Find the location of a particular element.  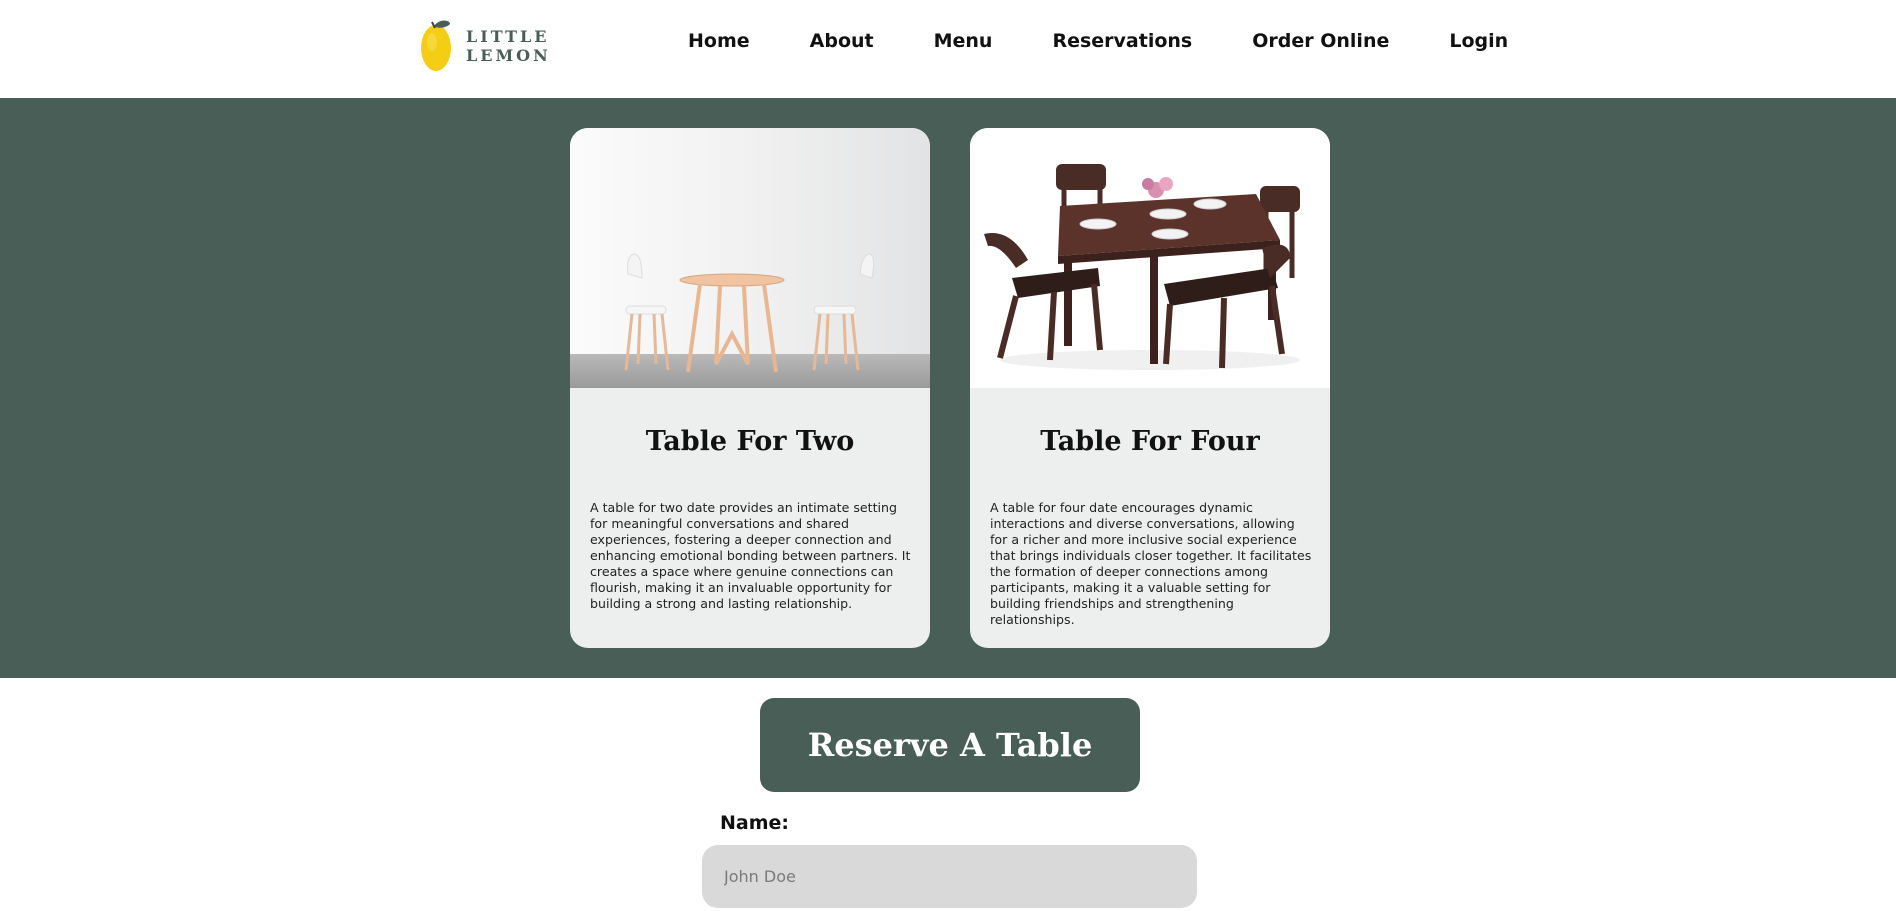

table-for-two-image is located at coordinates (750, 258).